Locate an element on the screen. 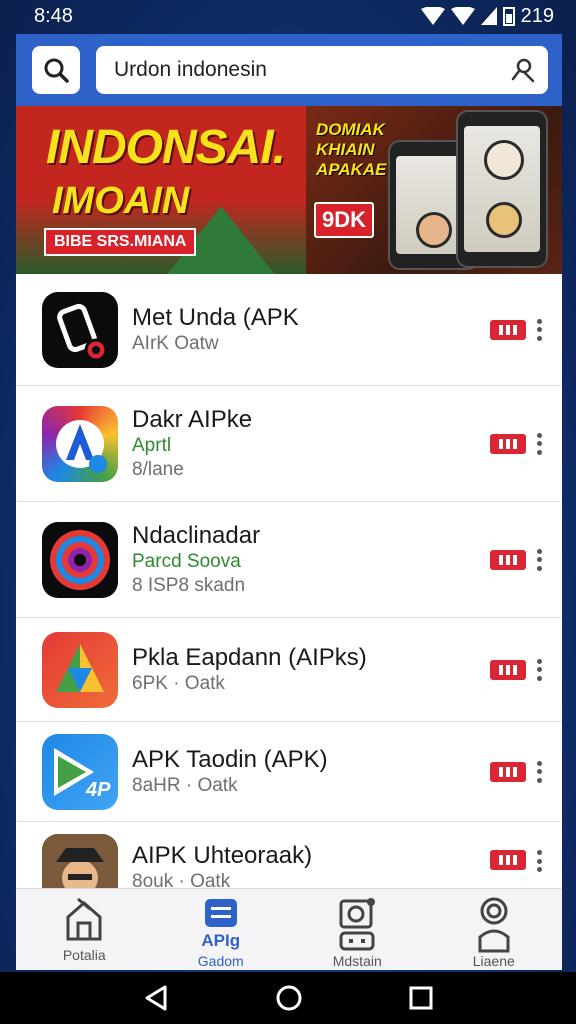 The height and width of the screenshot is (1024, 576). app-name: Dakr AIPke is located at coordinates (192, 419).